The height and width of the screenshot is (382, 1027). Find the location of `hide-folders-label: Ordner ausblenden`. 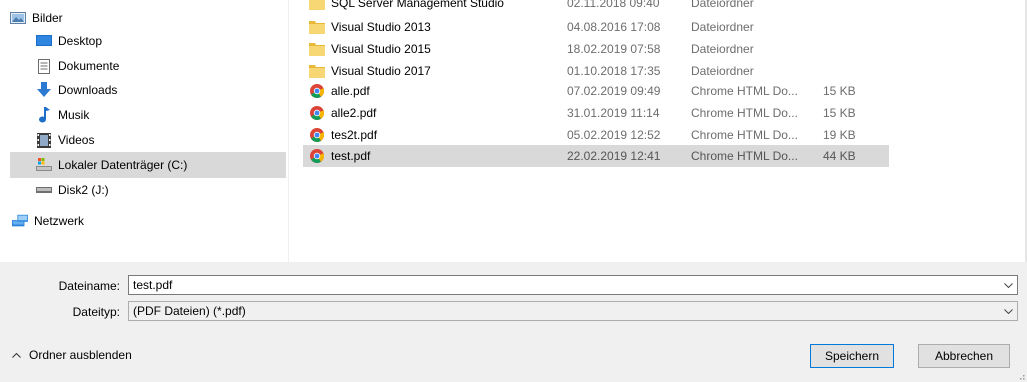

hide-folders-label: Ordner ausblenden is located at coordinates (80, 355).